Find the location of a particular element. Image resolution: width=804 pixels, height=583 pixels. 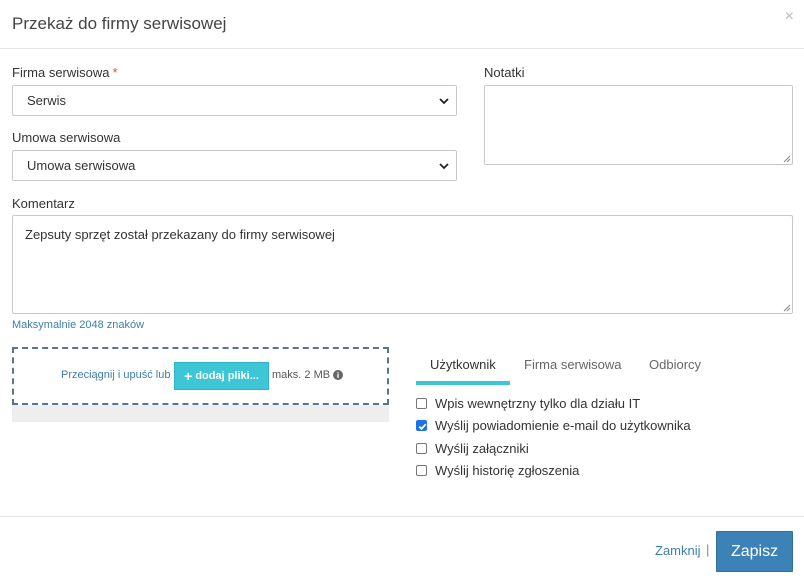

service-company-select: Serwis is located at coordinates (234, 100).